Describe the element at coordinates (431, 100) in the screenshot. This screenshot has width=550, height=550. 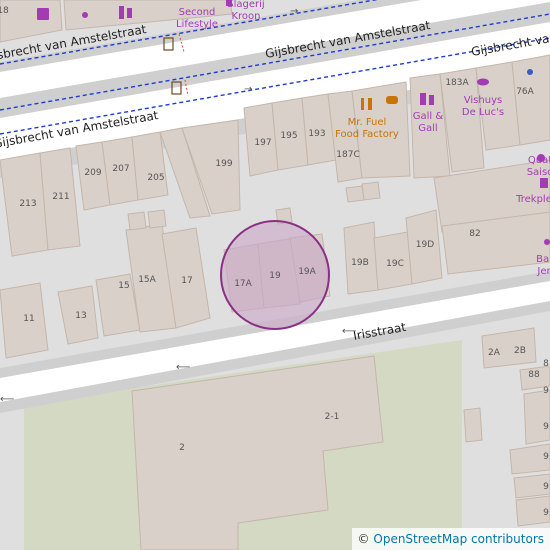
I see `liquor-glass-icon` at that location.